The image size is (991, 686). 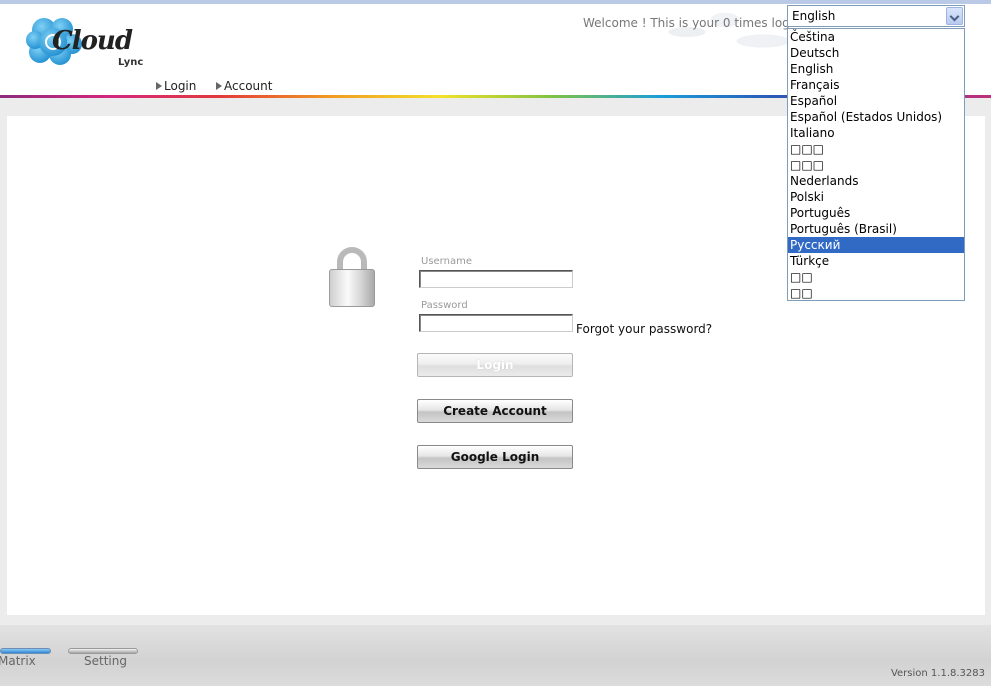 I want to click on nav-account: Account, so click(x=244, y=86).